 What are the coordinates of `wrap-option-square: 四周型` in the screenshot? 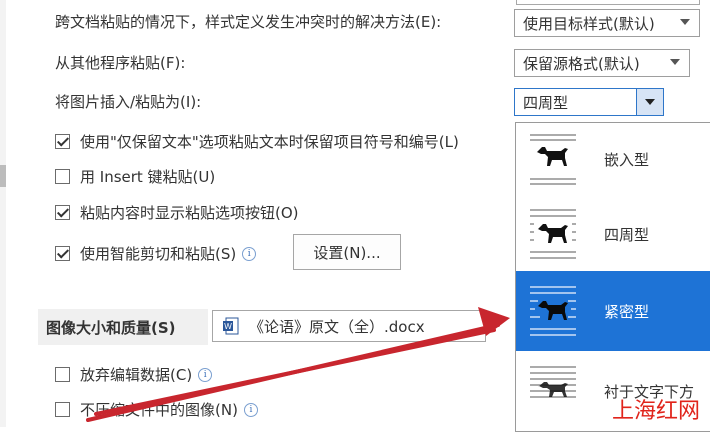 It's located at (613, 234).